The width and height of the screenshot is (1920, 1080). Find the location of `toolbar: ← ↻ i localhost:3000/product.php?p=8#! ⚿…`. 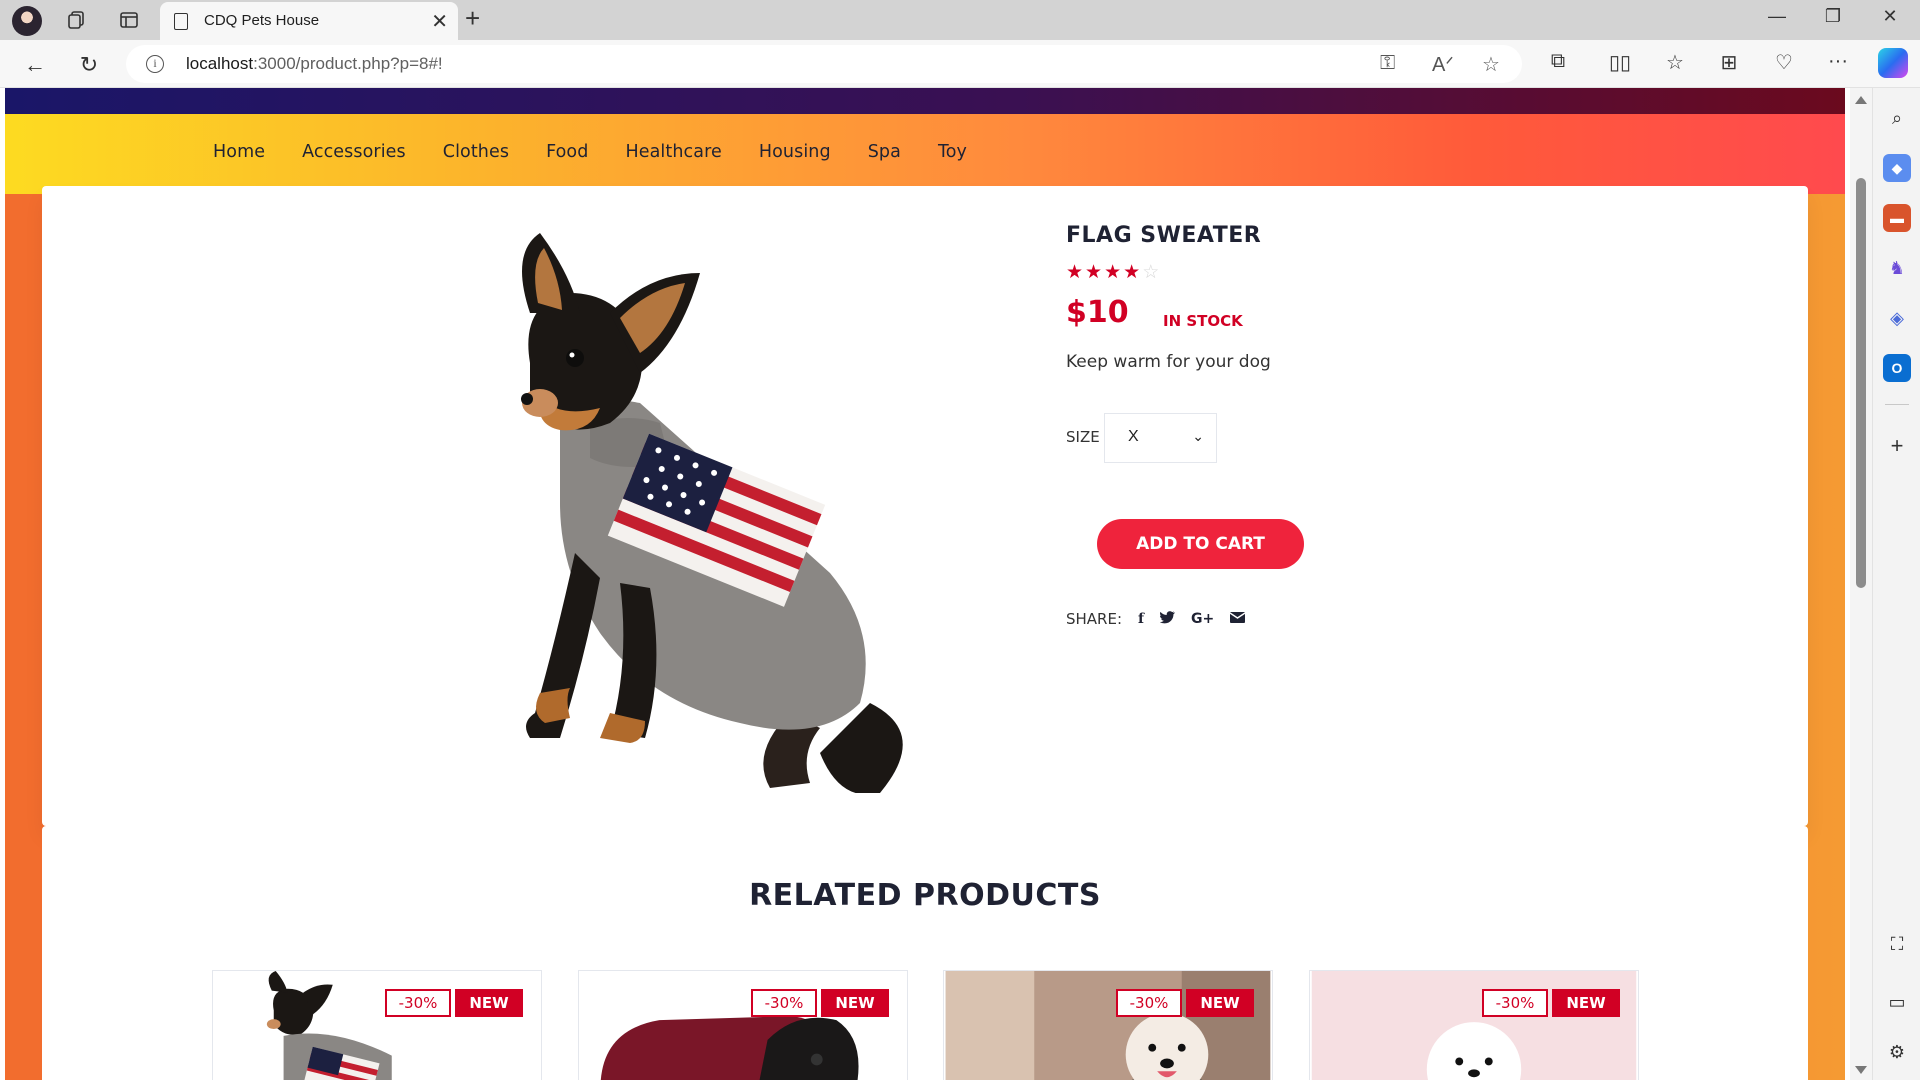

toolbar: ← ↻ i localhost:3000/product.php?p=8#! ⚿… is located at coordinates (960, 64).